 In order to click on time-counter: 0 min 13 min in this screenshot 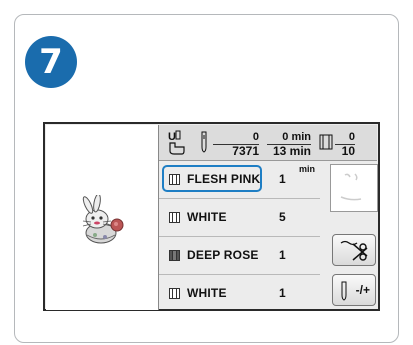, I will do `click(289, 144)`.